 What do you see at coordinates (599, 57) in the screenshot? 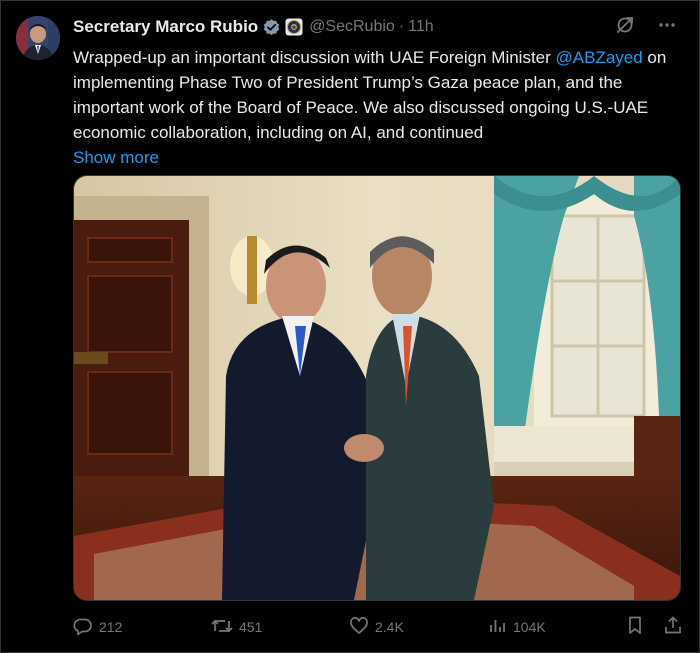
I see `mention-link: @ABZayed` at bounding box center [599, 57].